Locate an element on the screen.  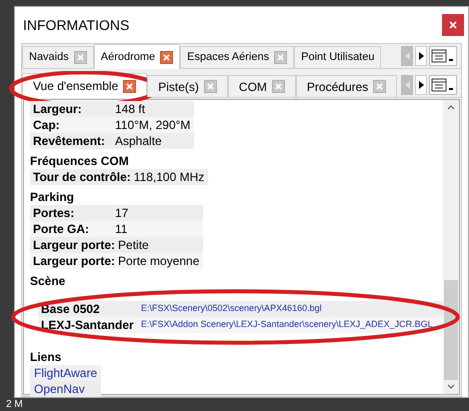
field-value: Asphalte is located at coordinates (138, 141).